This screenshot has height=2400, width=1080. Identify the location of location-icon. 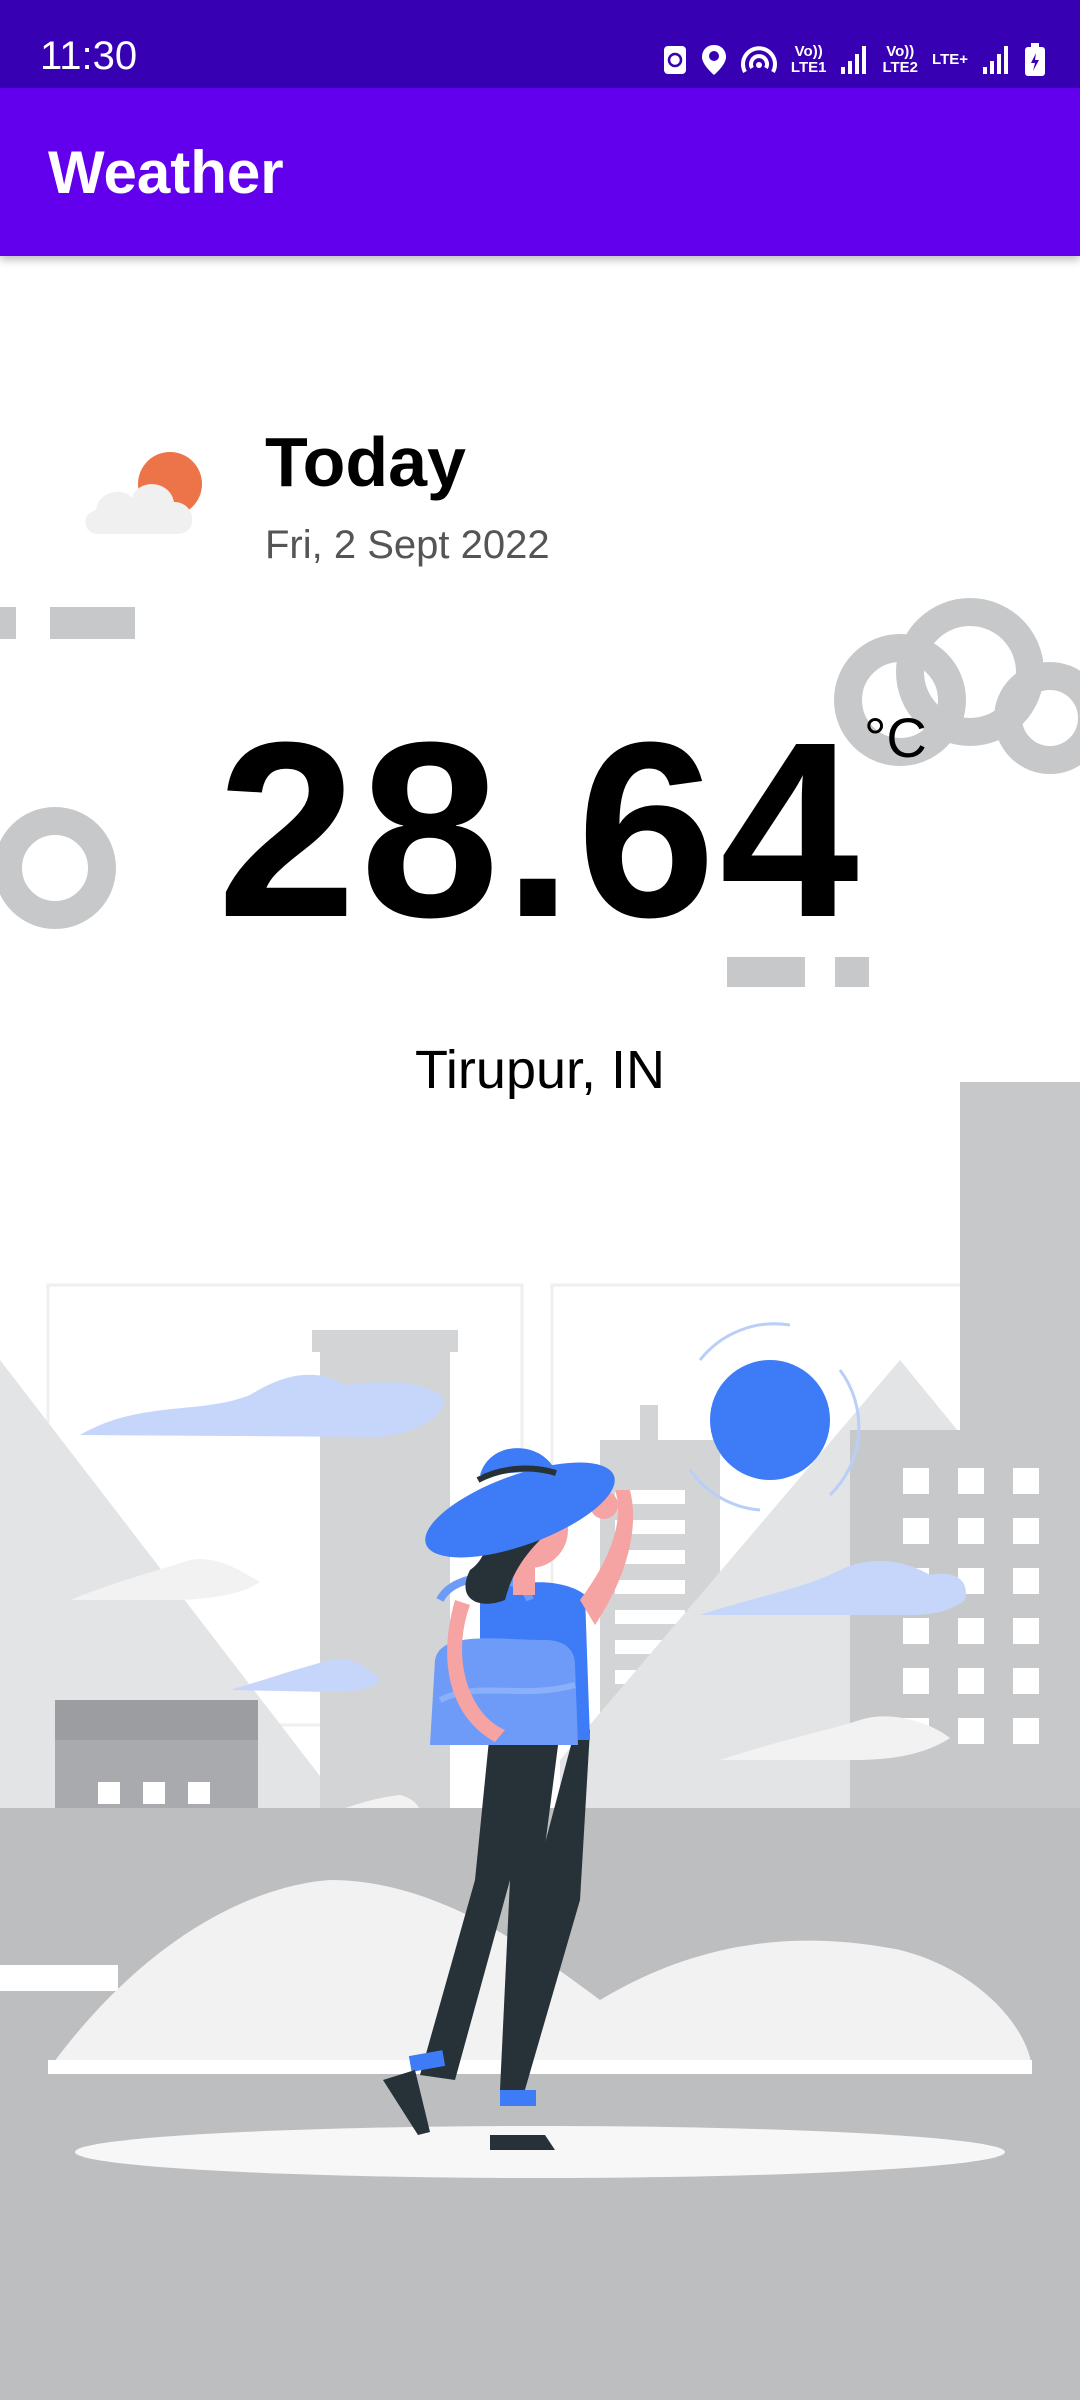
(714, 60).